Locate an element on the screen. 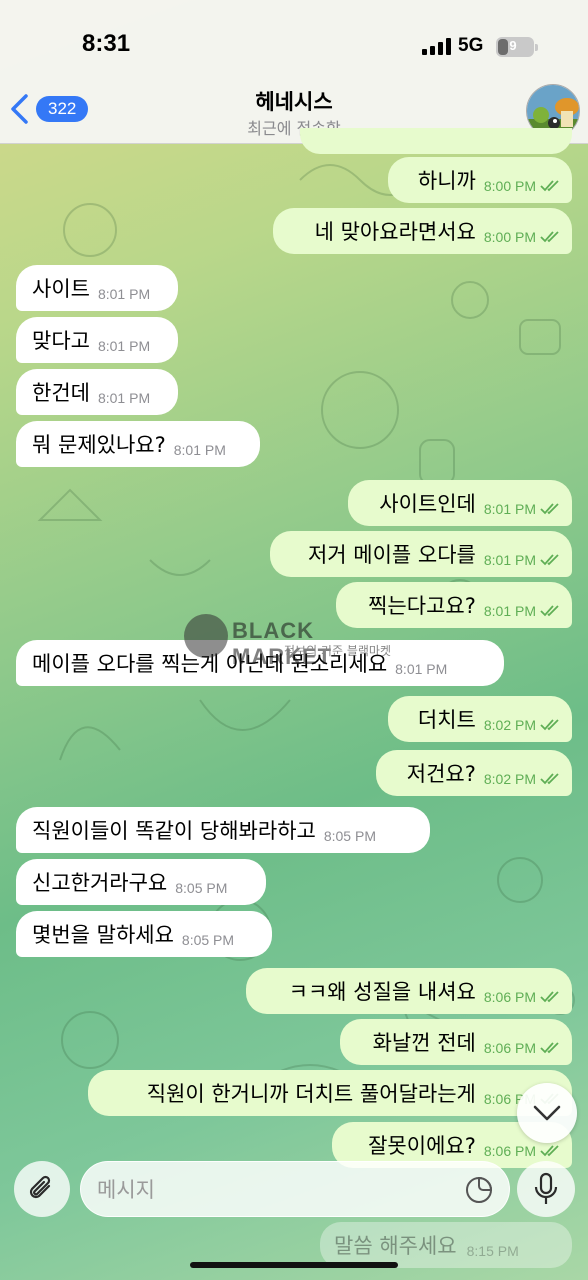 Image resolution: width=588 pixels, height=1280 pixels. outgoing-message: 저거 메이플 오다를 8:01 PM is located at coordinates (421, 554).